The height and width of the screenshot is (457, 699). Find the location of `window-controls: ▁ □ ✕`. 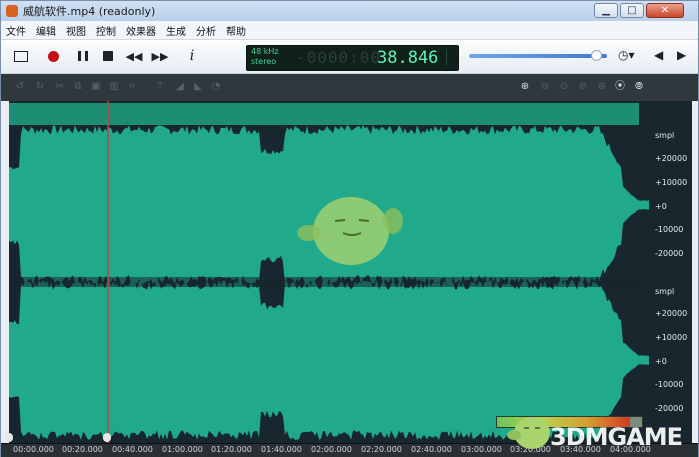

window-controls: ▁ □ ✕ is located at coordinates (638, 10).